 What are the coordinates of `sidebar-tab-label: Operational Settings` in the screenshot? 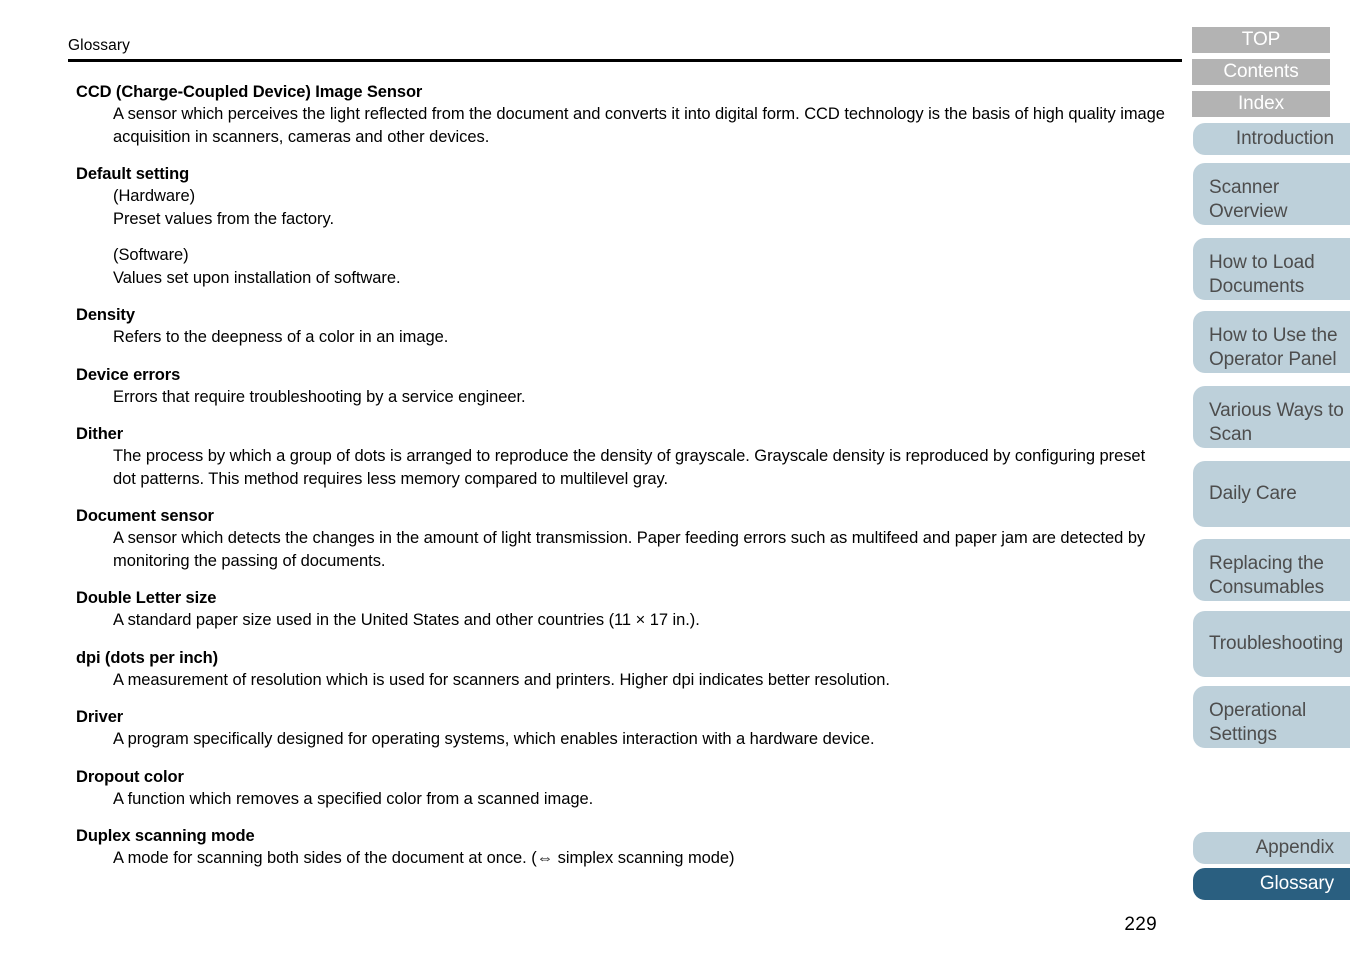 It's located at (1258, 722).